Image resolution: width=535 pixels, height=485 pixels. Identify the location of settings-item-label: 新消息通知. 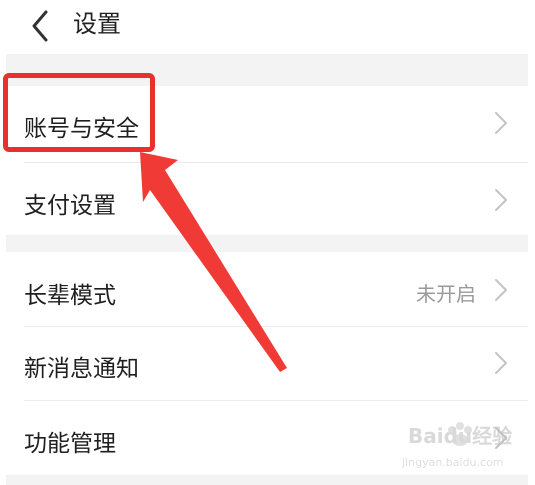
(81, 369).